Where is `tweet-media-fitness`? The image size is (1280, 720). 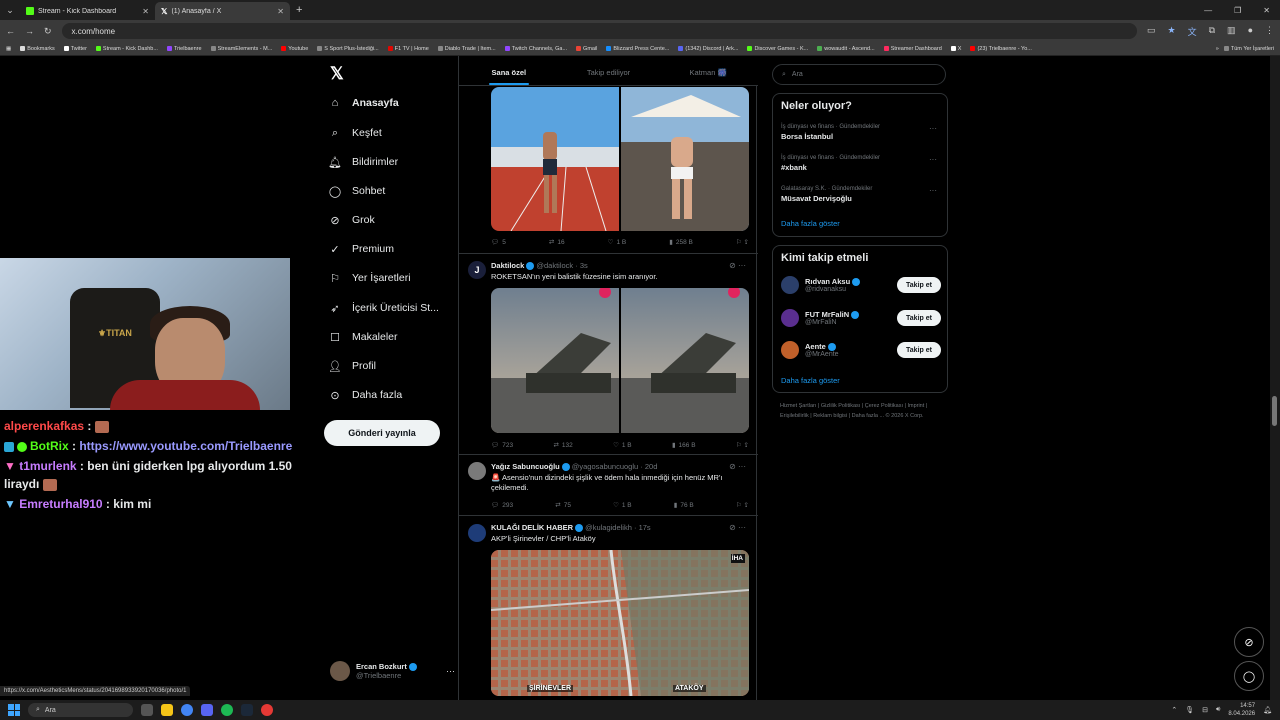 tweet-media-fitness is located at coordinates (620, 159).